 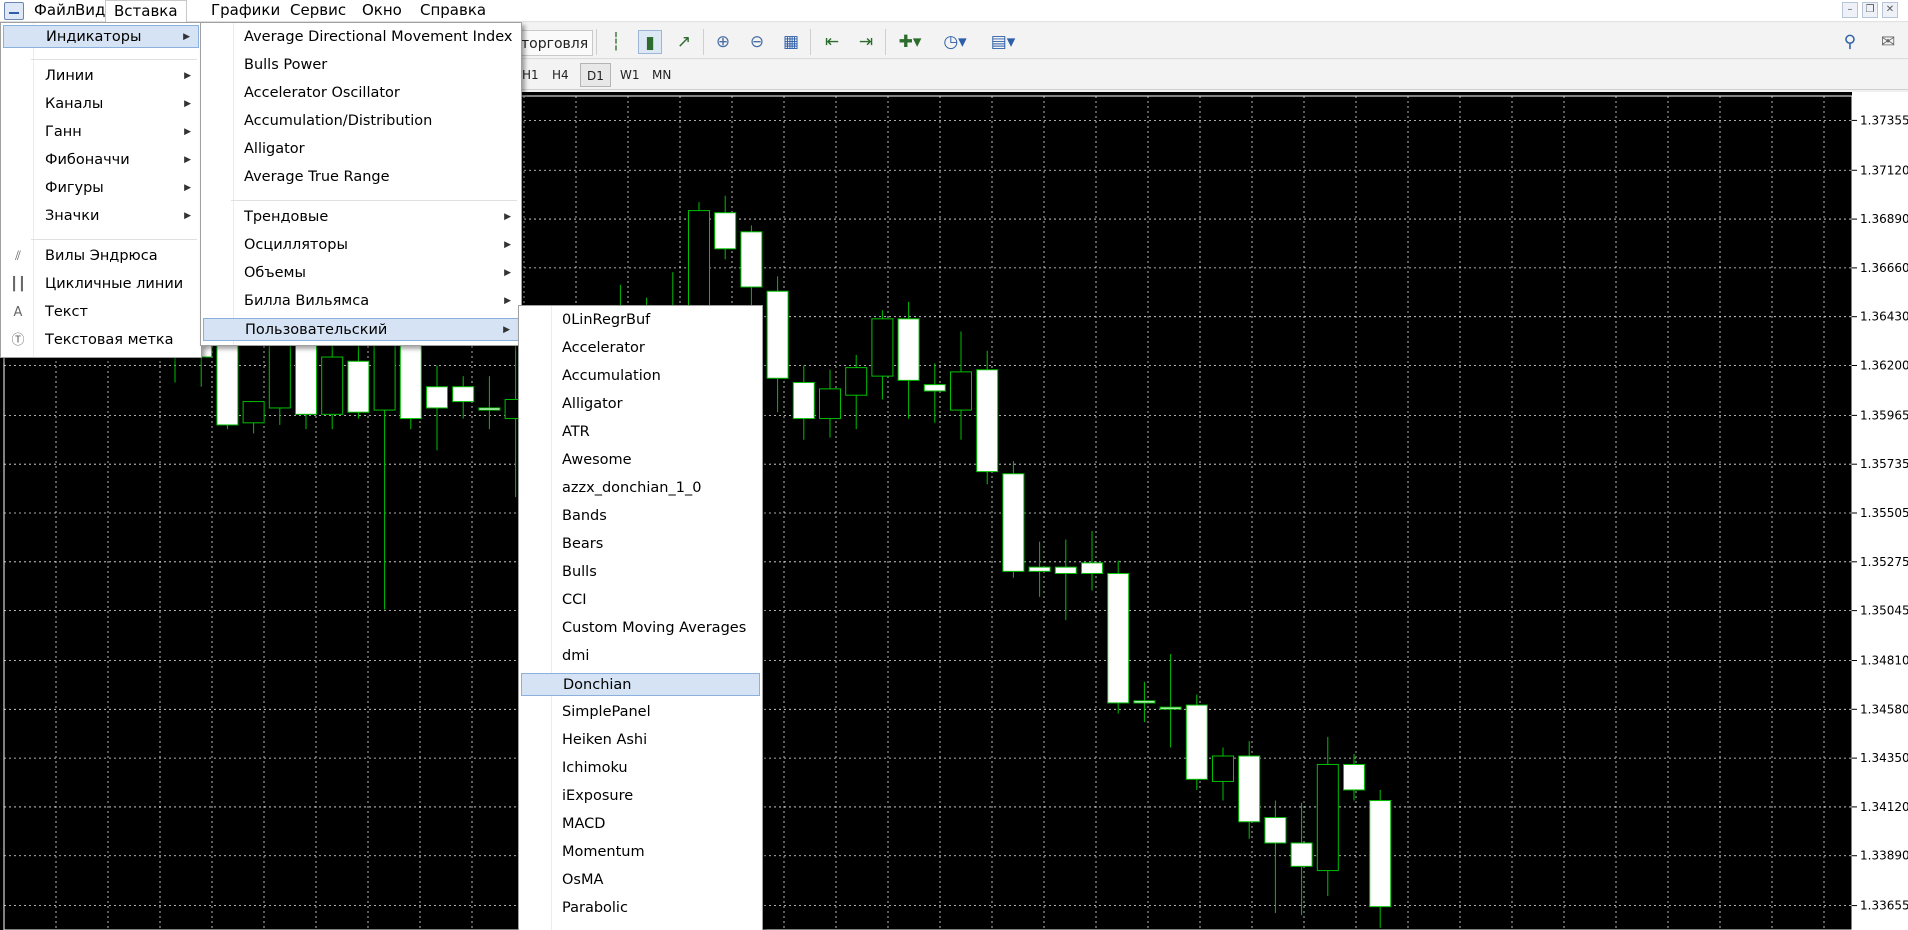 I want to click on bar-chart-icon: ┆, so click(x=616, y=42).